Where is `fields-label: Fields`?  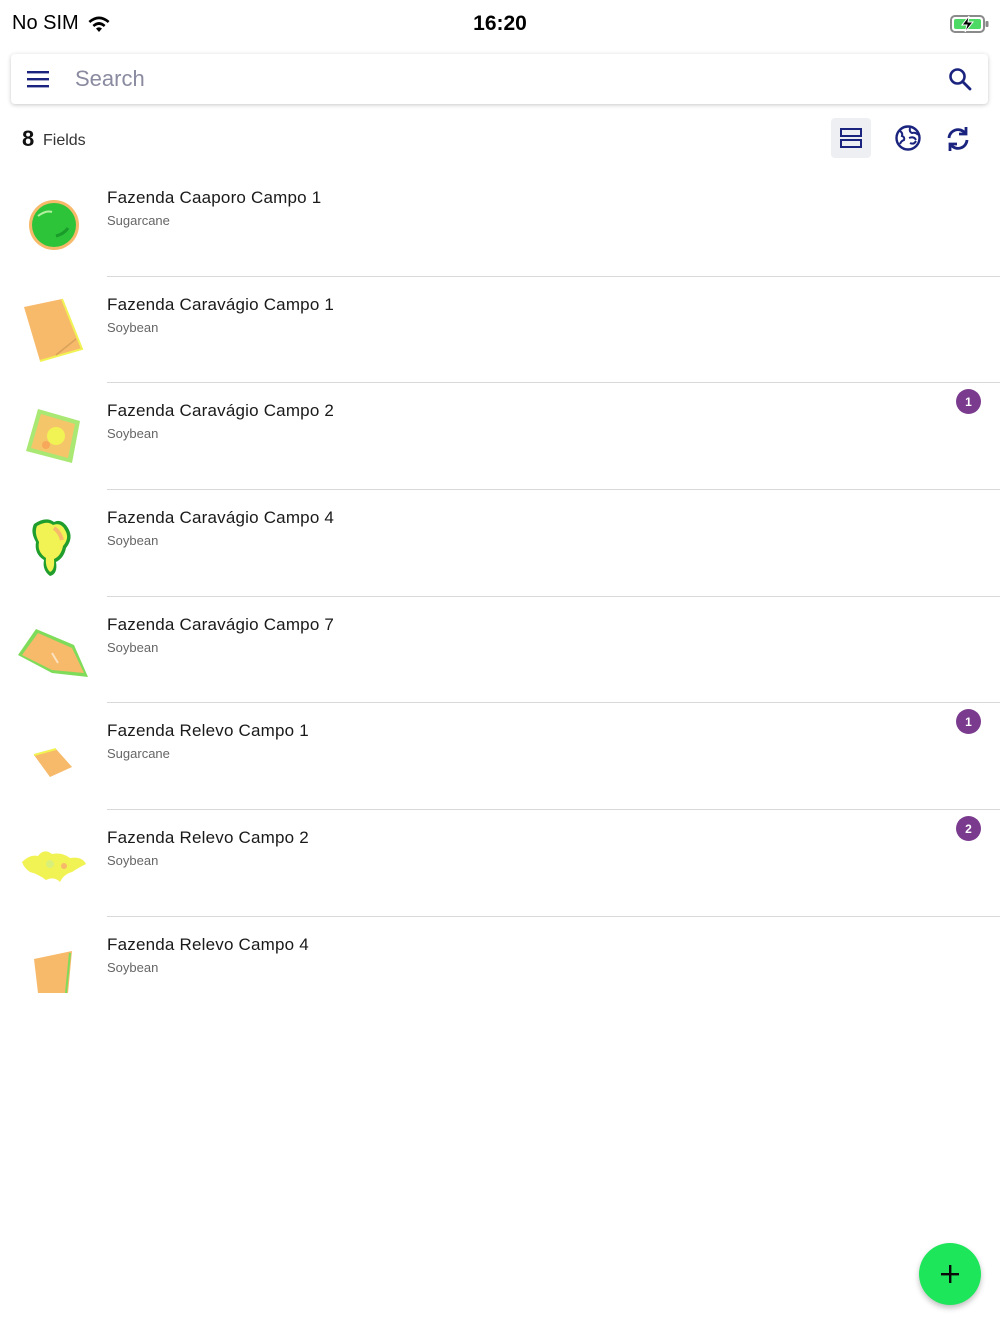
fields-label: Fields is located at coordinates (64, 140).